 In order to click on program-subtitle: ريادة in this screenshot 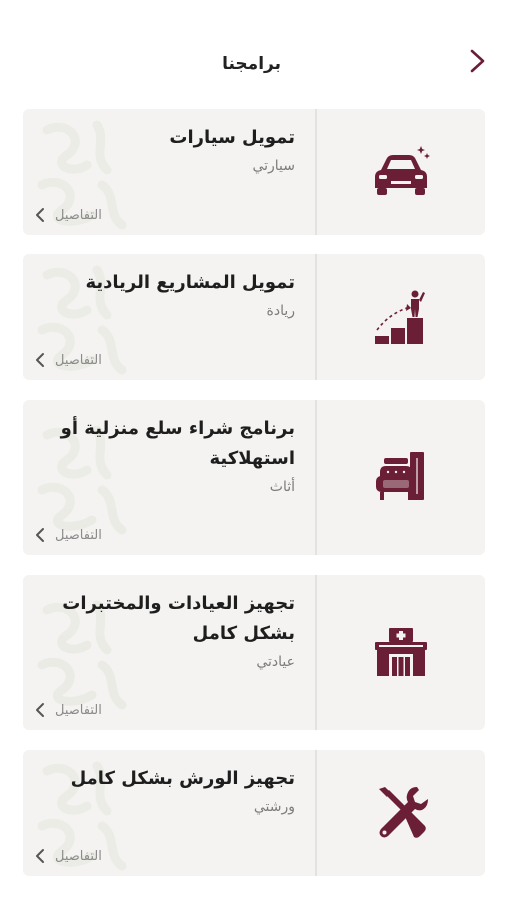, I will do `click(281, 311)`.